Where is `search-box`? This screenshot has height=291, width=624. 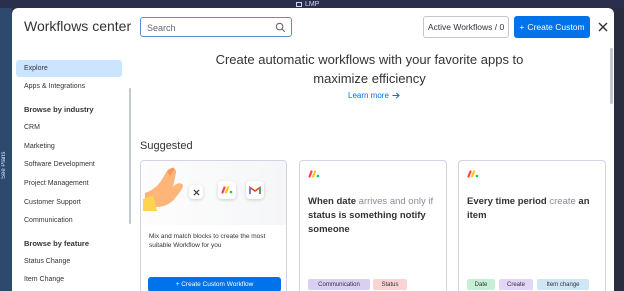
search-box is located at coordinates (216, 27).